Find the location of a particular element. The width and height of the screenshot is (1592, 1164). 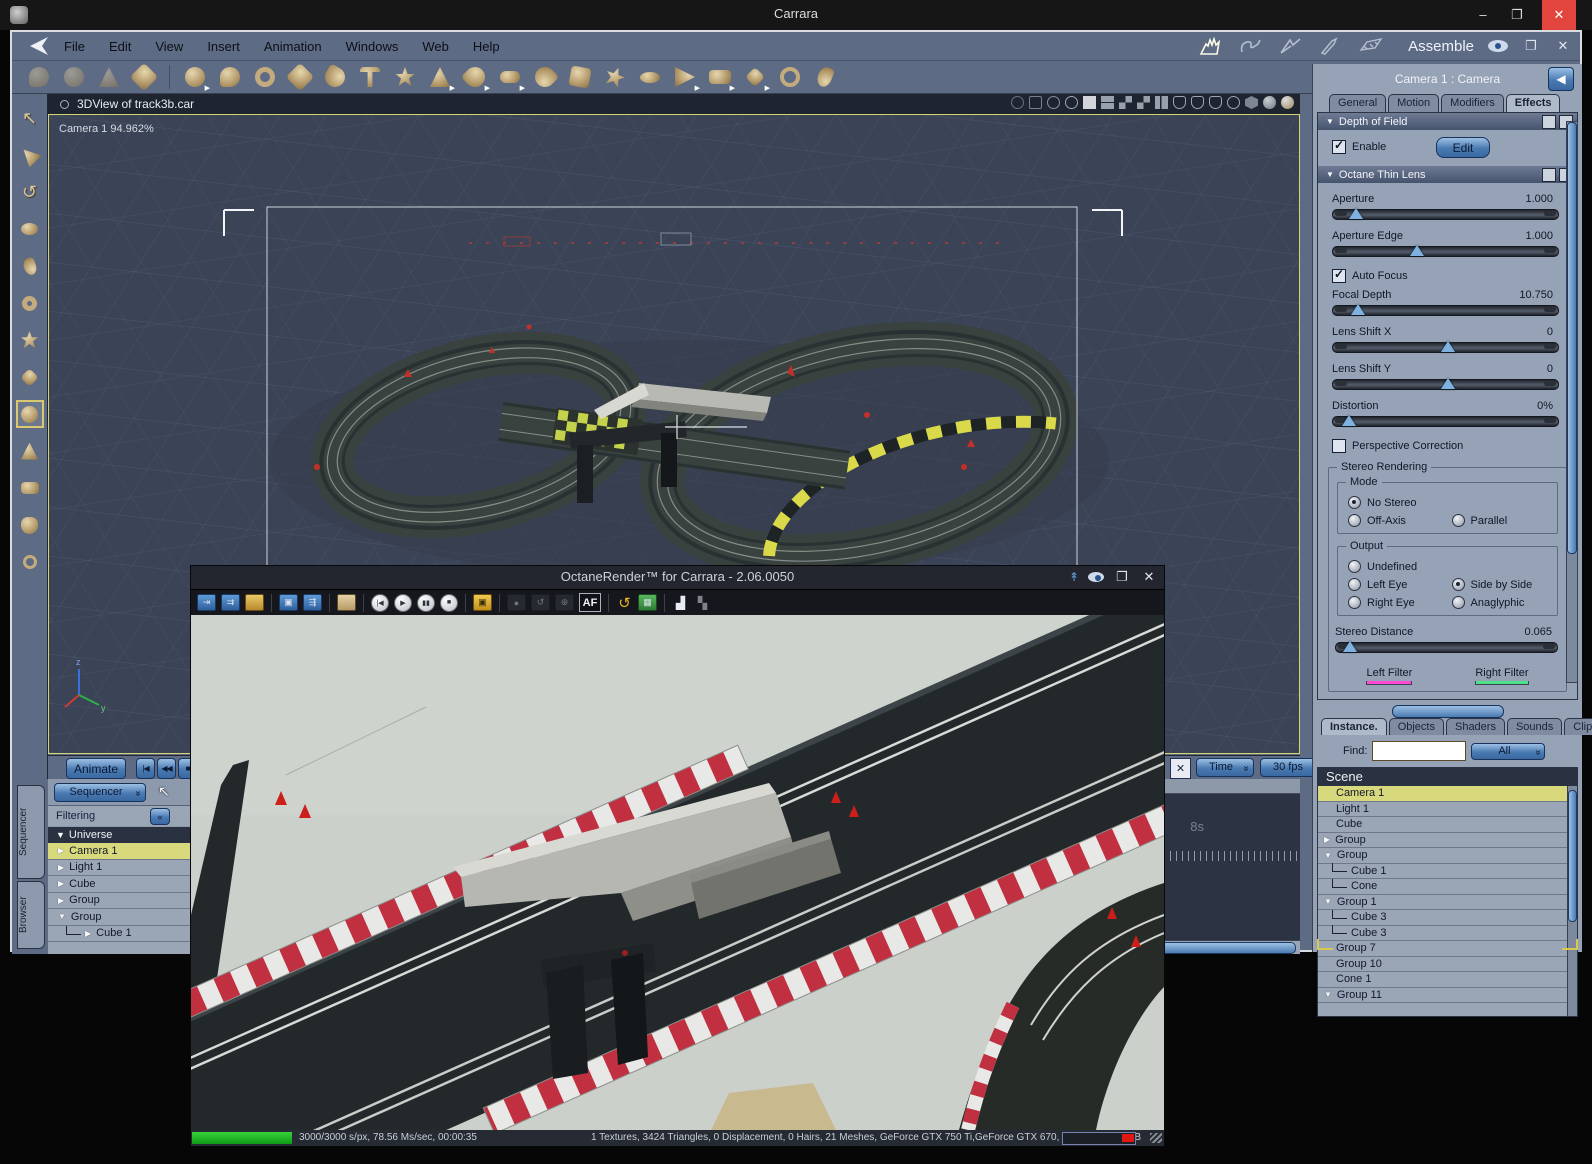

shading-flat-icon is located at coordinates (1197, 102).